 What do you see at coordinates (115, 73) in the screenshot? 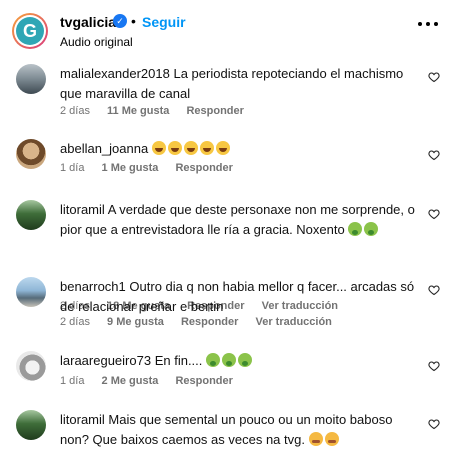
I see `comment-username: malialexander2018` at bounding box center [115, 73].